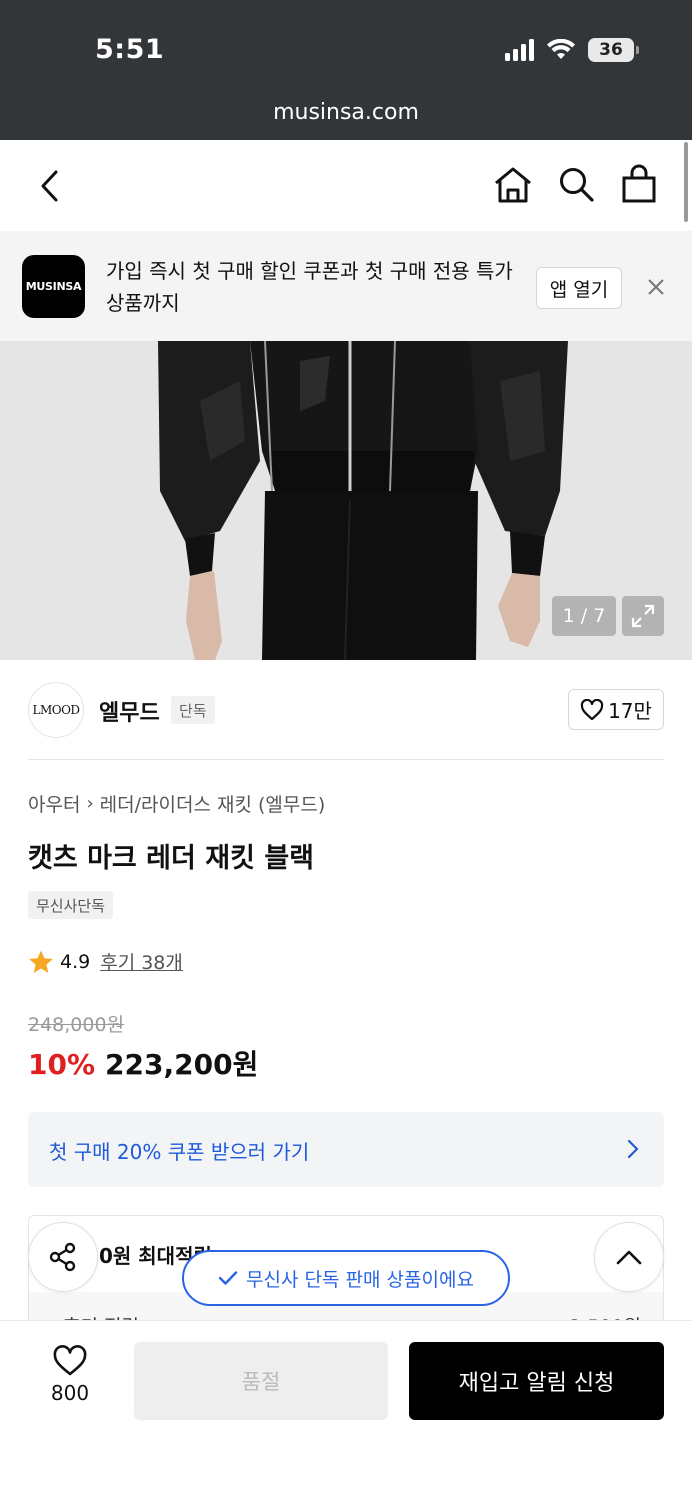  Describe the element at coordinates (54, 803) in the screenshot. I see `breadcrumb-item: 아우터` at that location.